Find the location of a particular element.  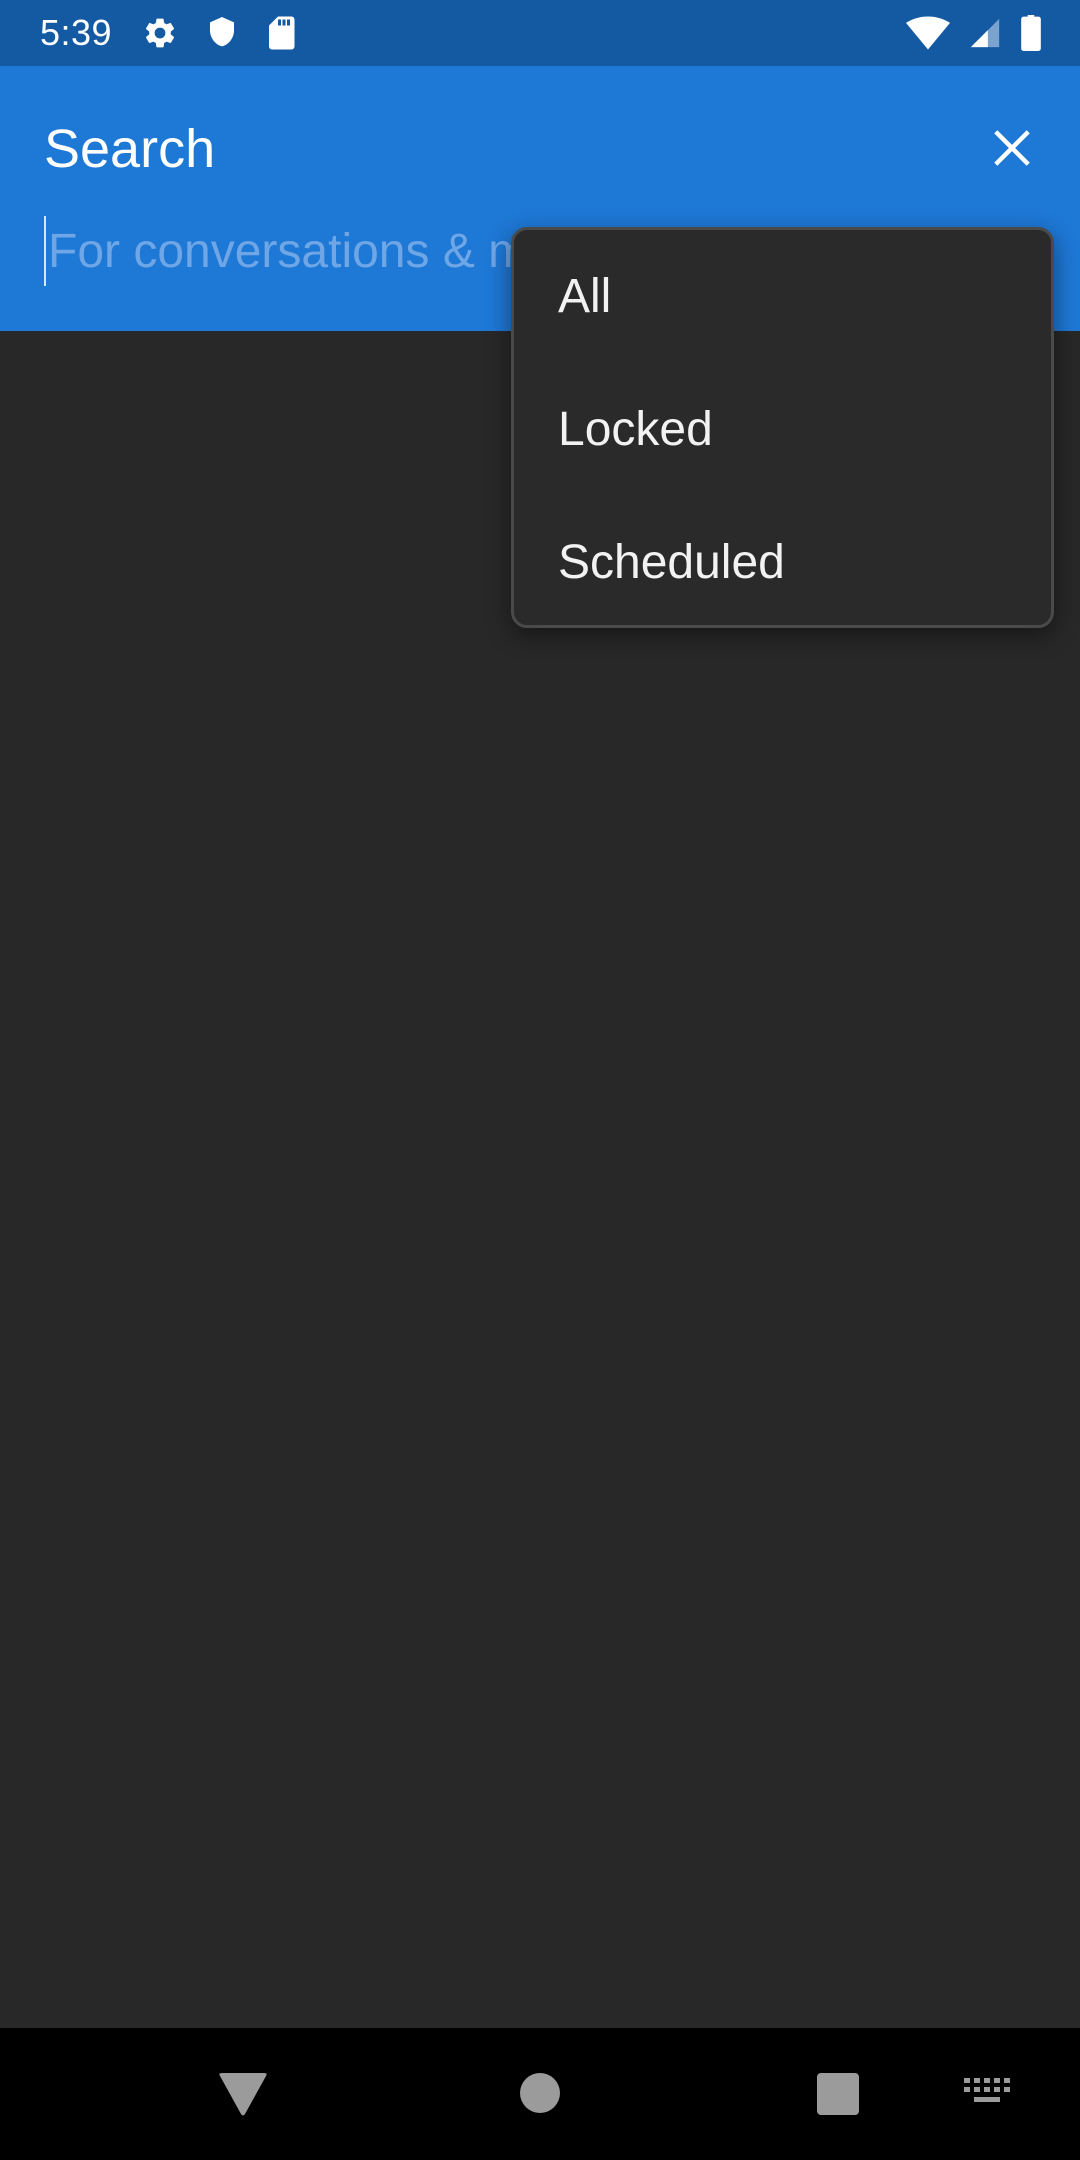

recents-button is located at coordinates (838, 2094).